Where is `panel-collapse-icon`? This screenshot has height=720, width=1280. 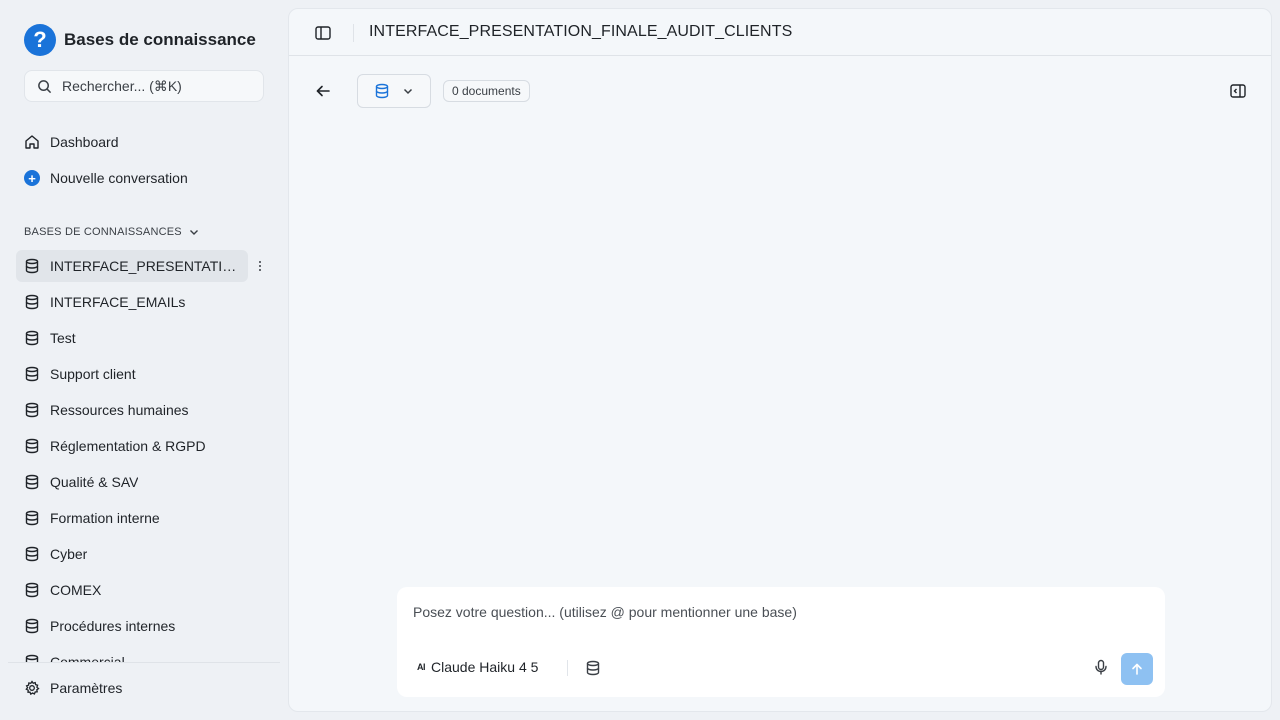
panel-collapse-icon is located at coordinates (1238, 91).